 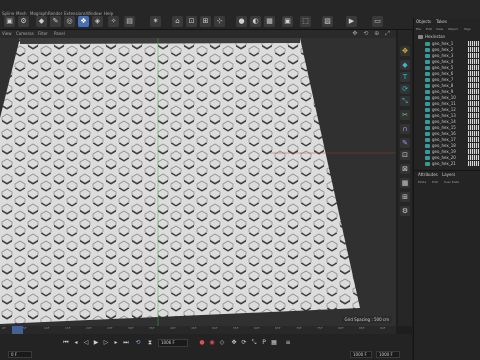 What do you see at coordinates (83, 21) in the screenshot?
I see `cloner-icon: ❖` at bounding box center [83, 21].